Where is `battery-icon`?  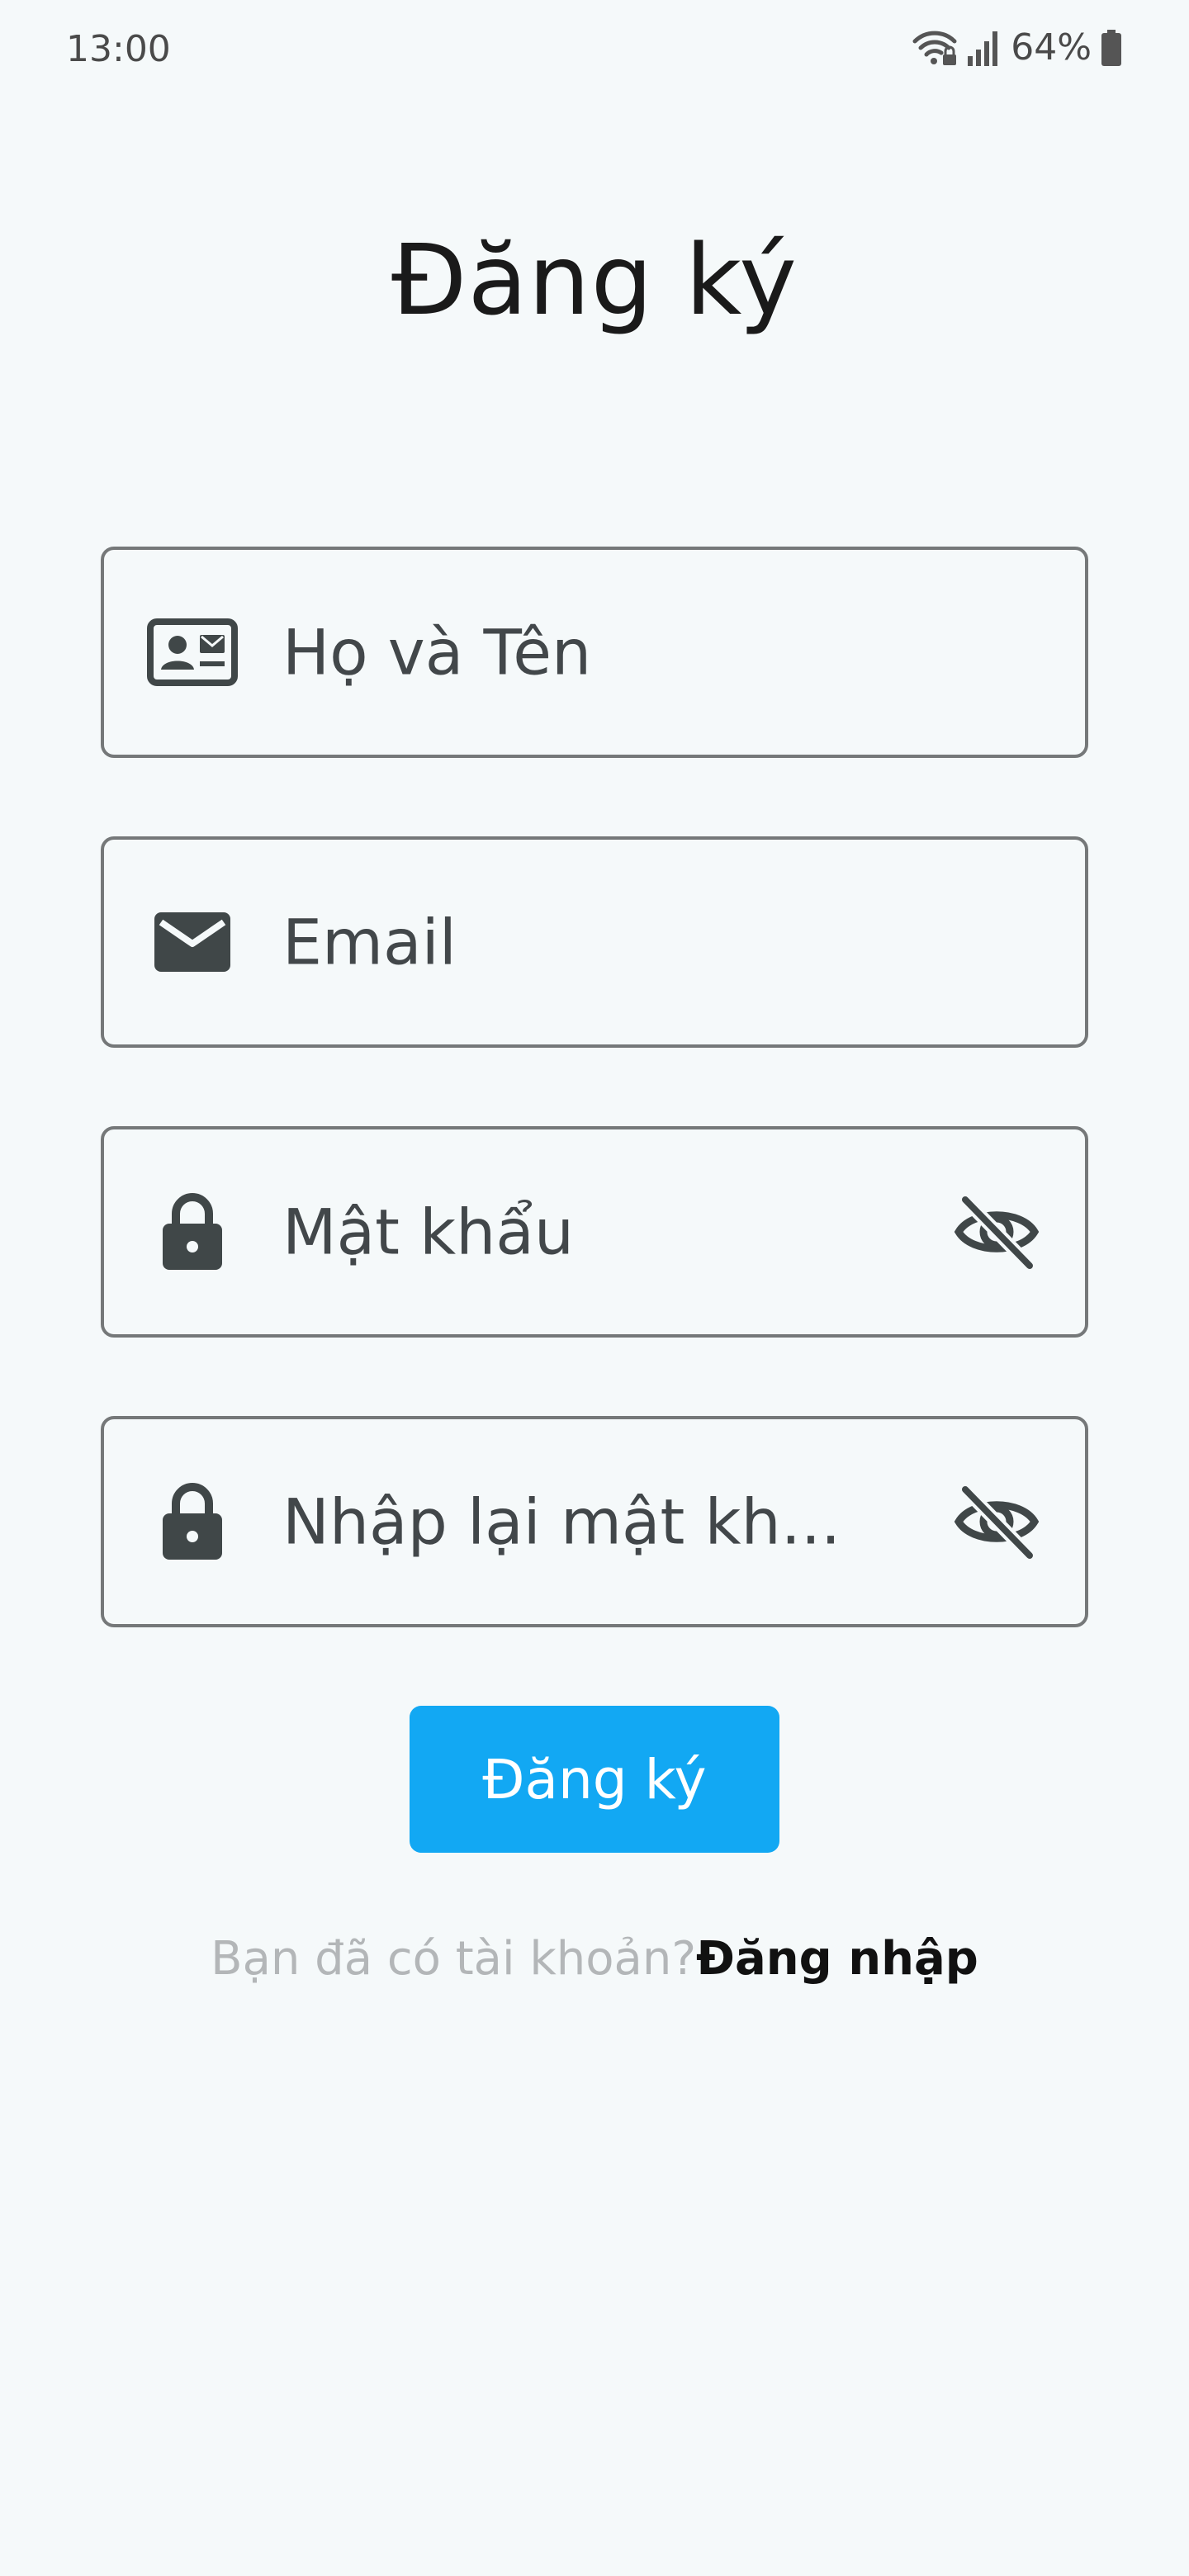 battery-icon is located at coordinates (1111, 48).